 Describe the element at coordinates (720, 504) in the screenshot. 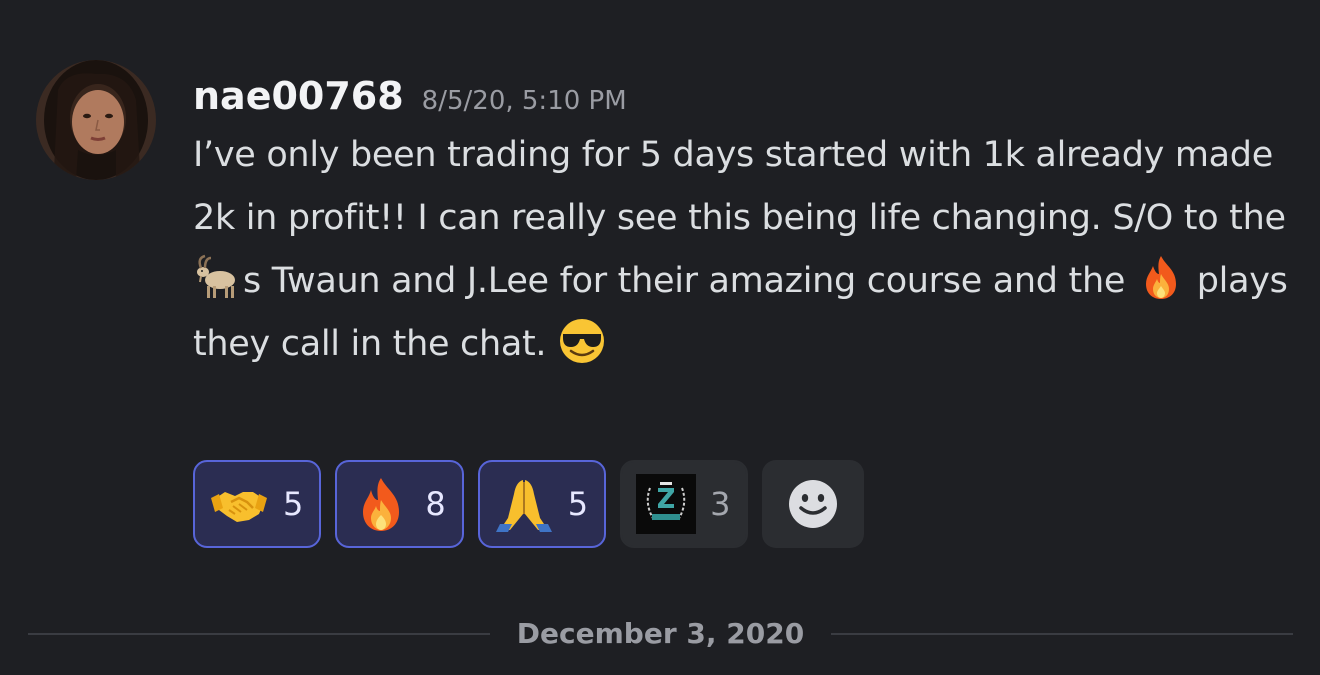

I see `reaction-count: 3` at that location.